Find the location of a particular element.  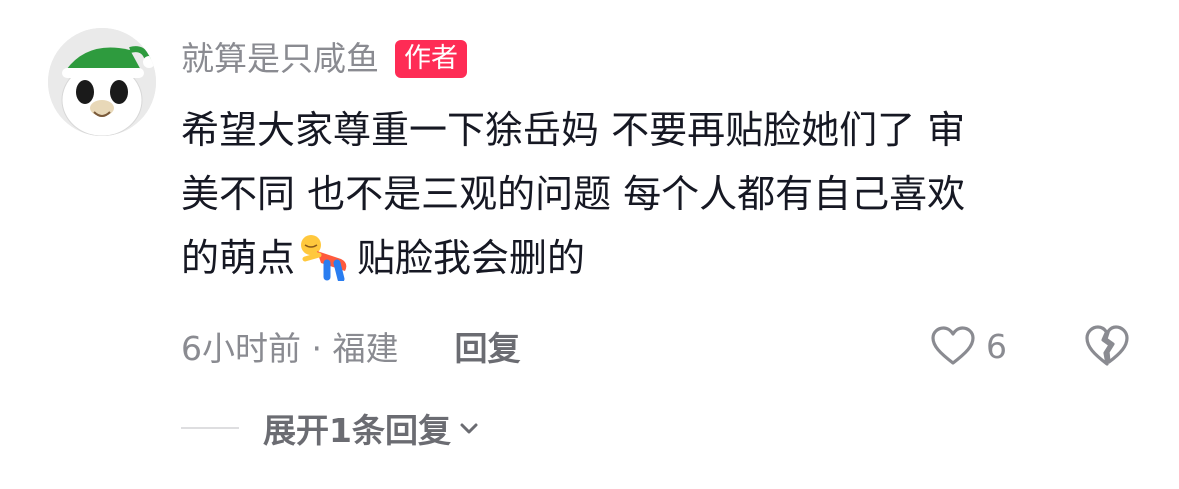

panda-avatar-icon is located at coordinates (102, 82).